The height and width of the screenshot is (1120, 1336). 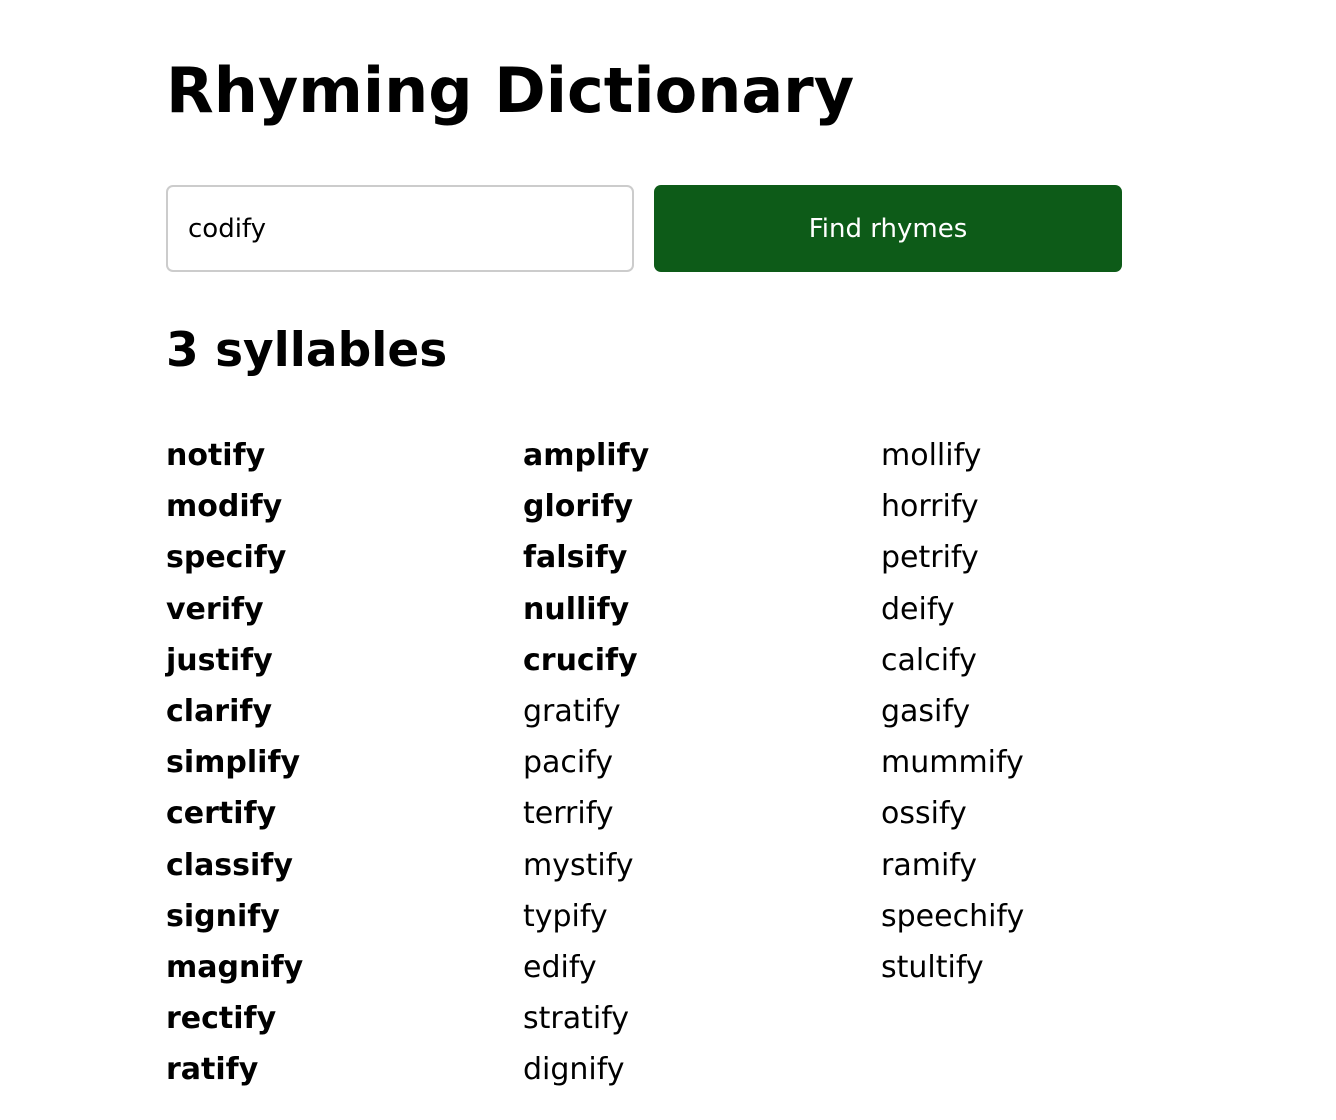 What do you see at coordinates (224, 506) in the screenshot?
I see `rhyme-word-link: modify` at bounding box center [224, 506].